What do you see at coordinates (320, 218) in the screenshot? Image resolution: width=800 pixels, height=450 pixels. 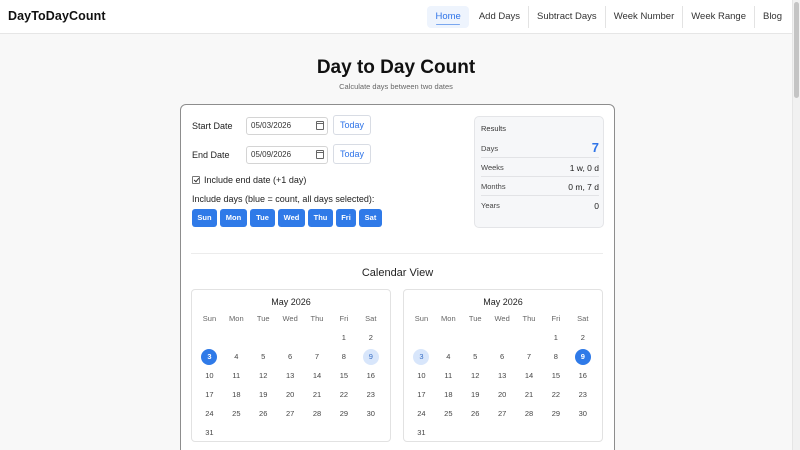 I see `toggle-thu: Thu` at bounding box center [320, 218].